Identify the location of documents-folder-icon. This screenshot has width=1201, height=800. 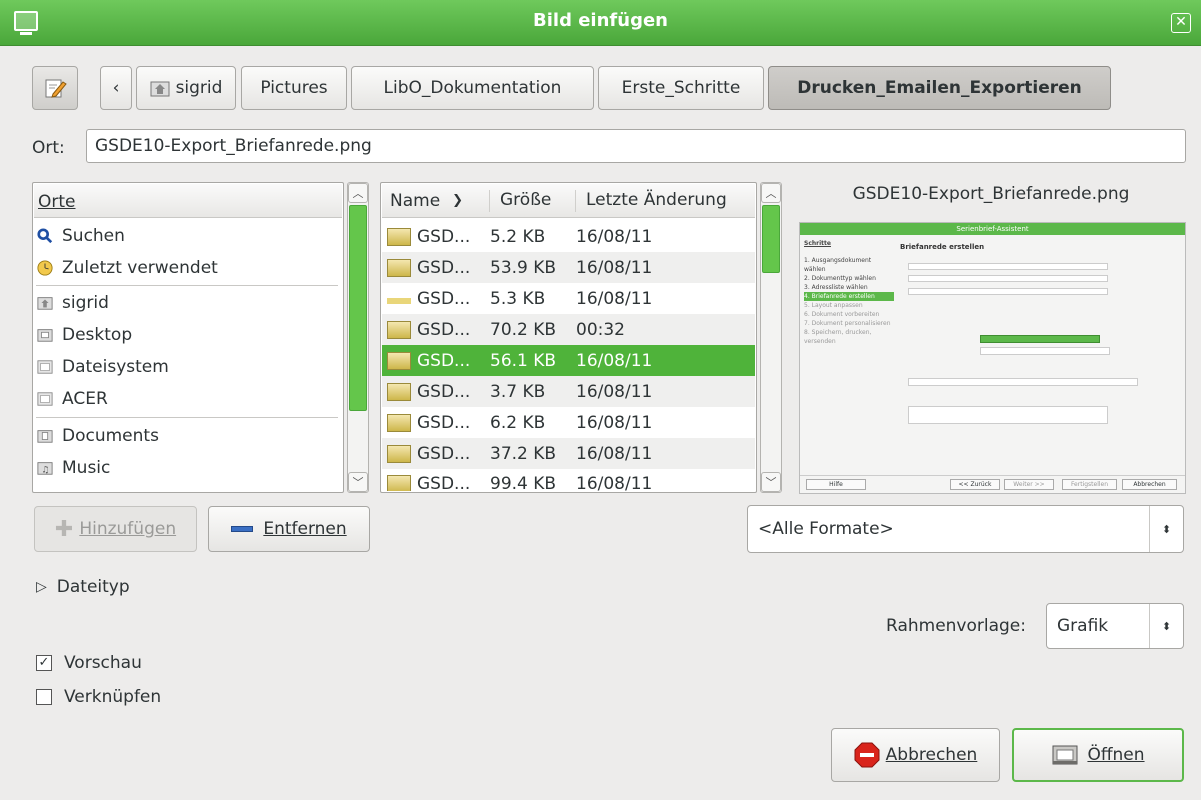
(45, 436).